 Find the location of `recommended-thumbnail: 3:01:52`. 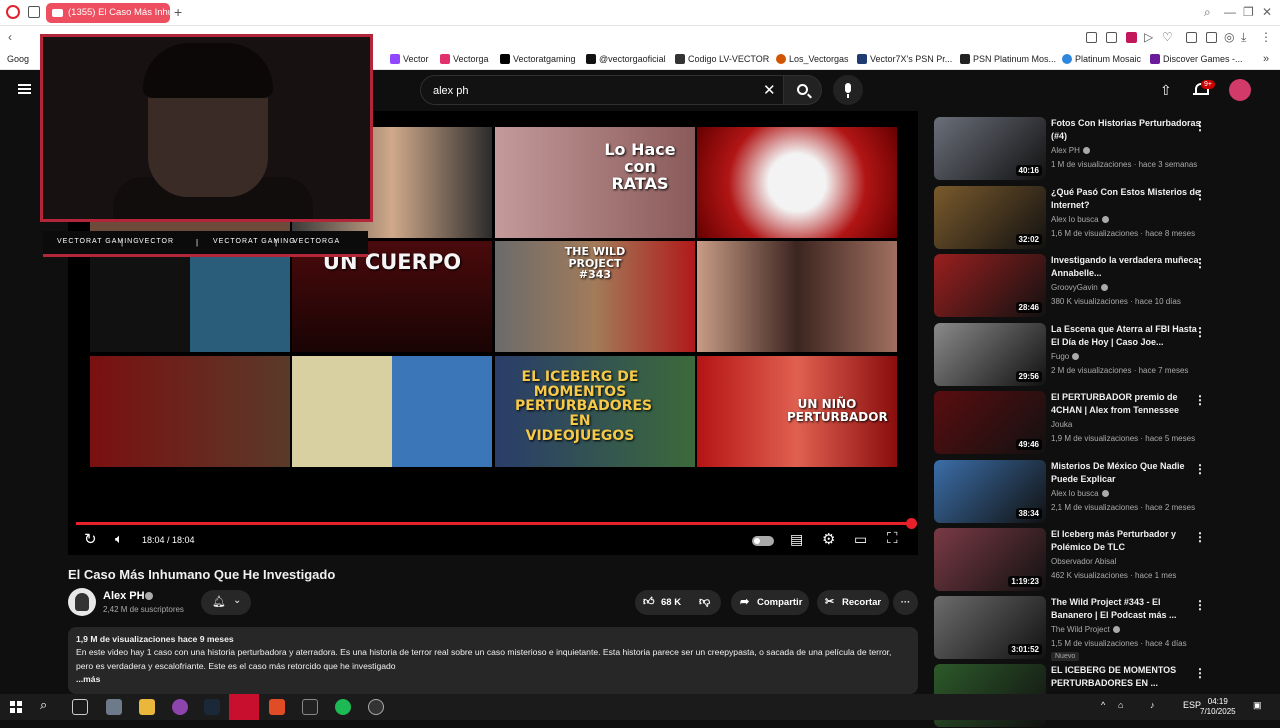

recommended-thumbnail: 3:01:52 is located at coordinates (990, 627).